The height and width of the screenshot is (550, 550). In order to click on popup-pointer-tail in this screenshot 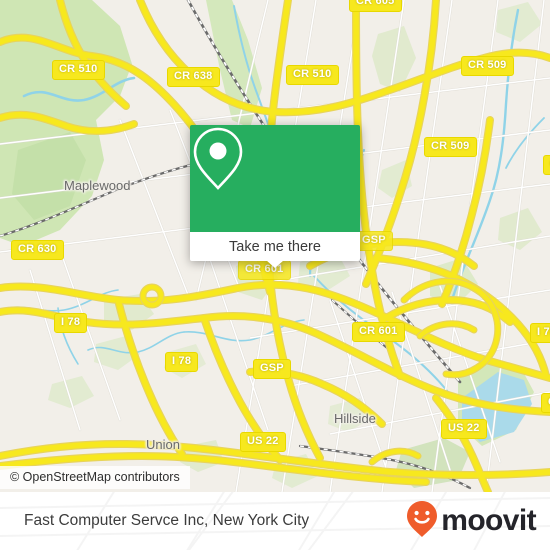, I will do `click(275, 264)`.